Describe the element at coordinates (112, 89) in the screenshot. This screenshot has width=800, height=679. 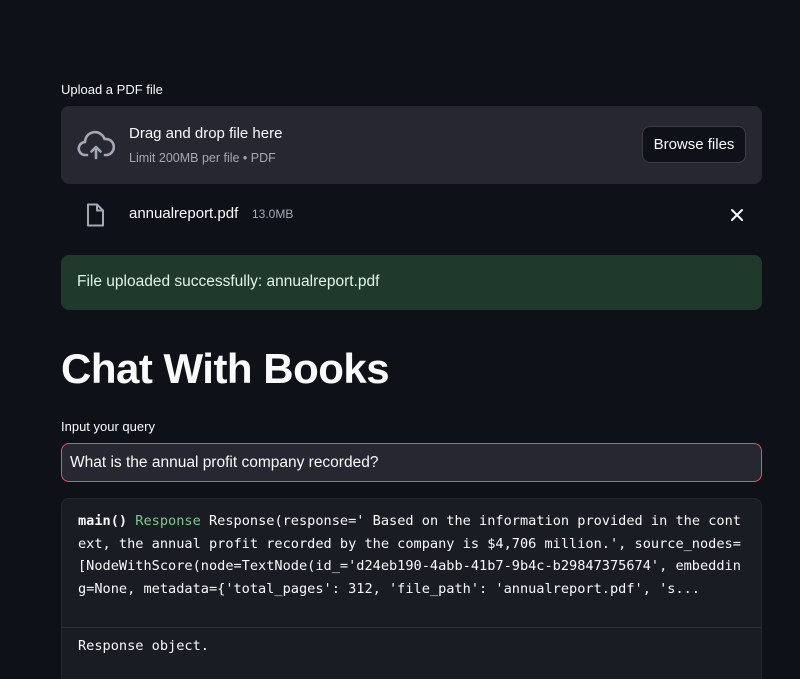
I see `upload-label: Upload a PDF file` at that location.